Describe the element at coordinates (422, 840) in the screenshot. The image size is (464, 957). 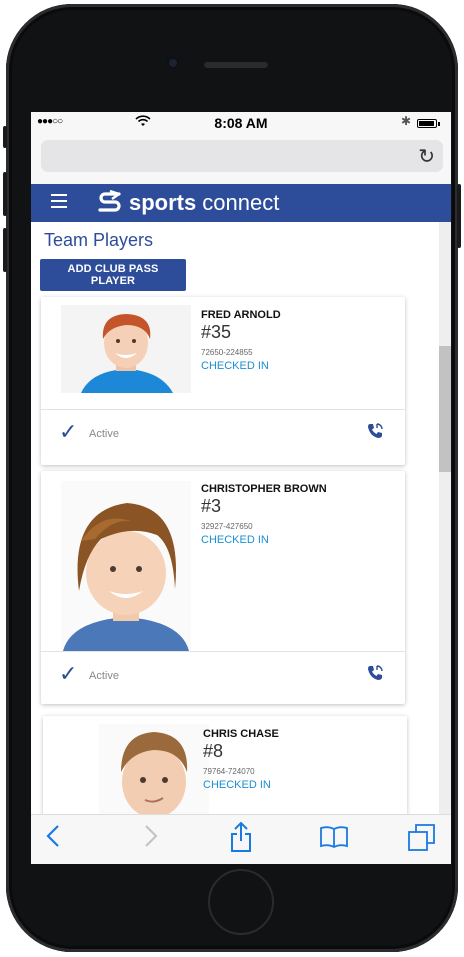
I see `tabs-icon` at that location.